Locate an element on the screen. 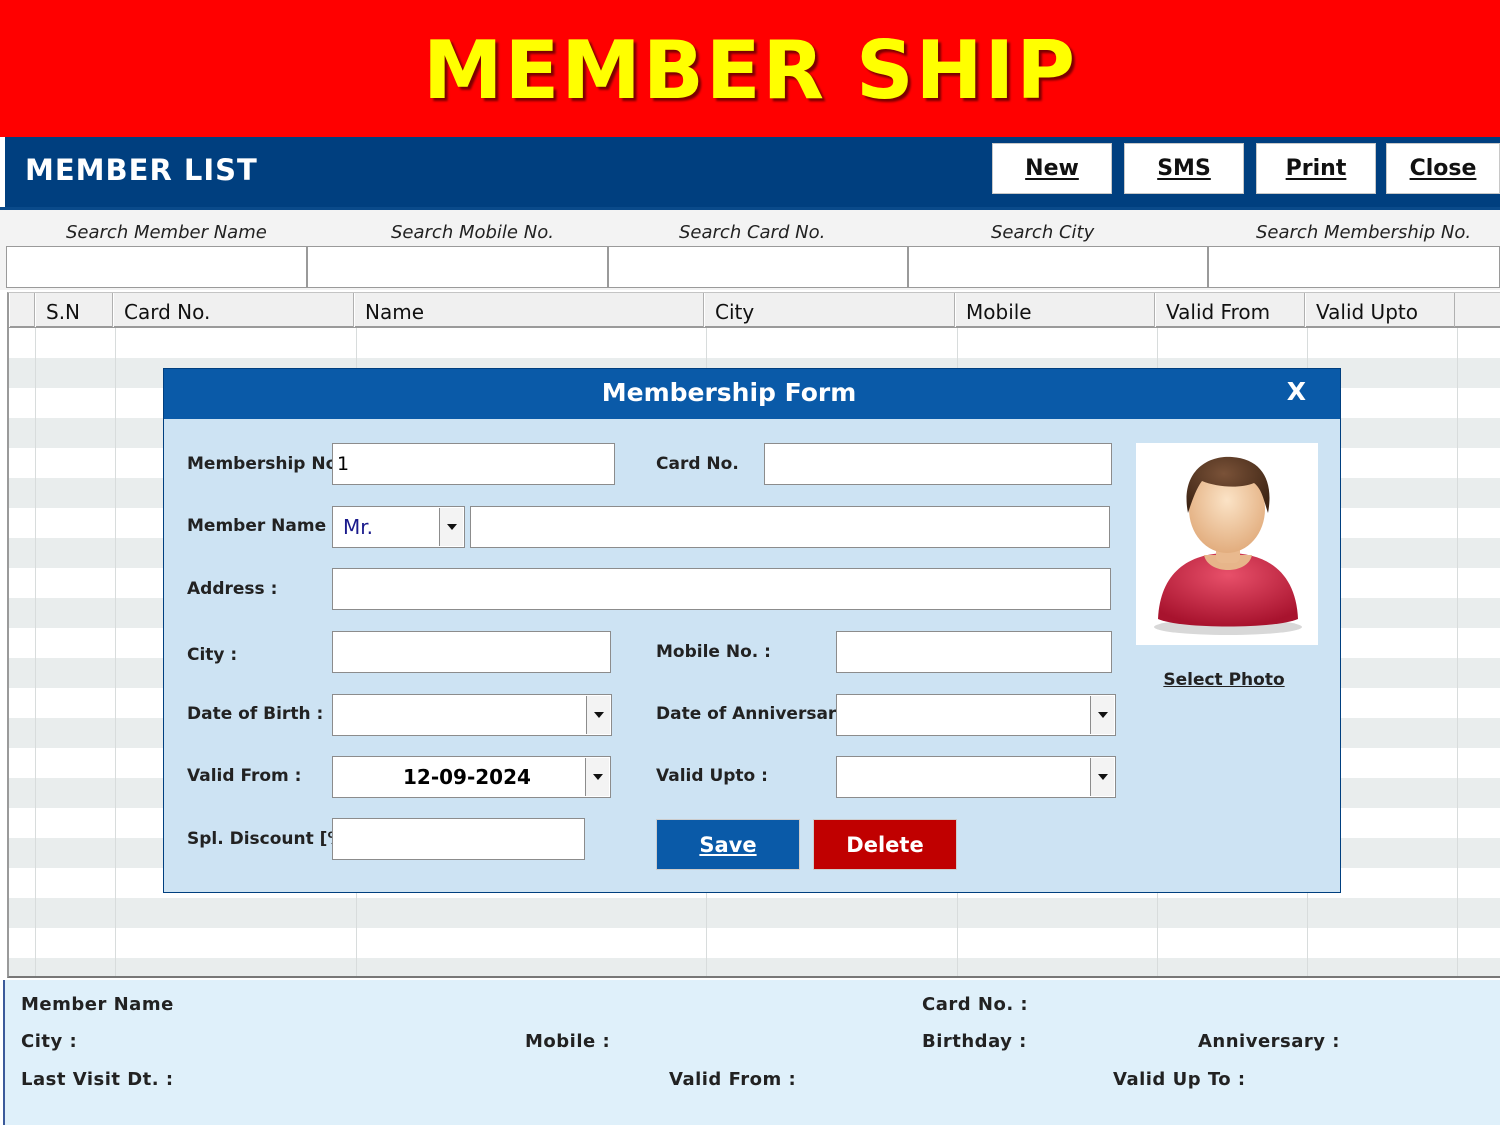  column-header-mobile: Mobile is located at coordinates (1055, 310).